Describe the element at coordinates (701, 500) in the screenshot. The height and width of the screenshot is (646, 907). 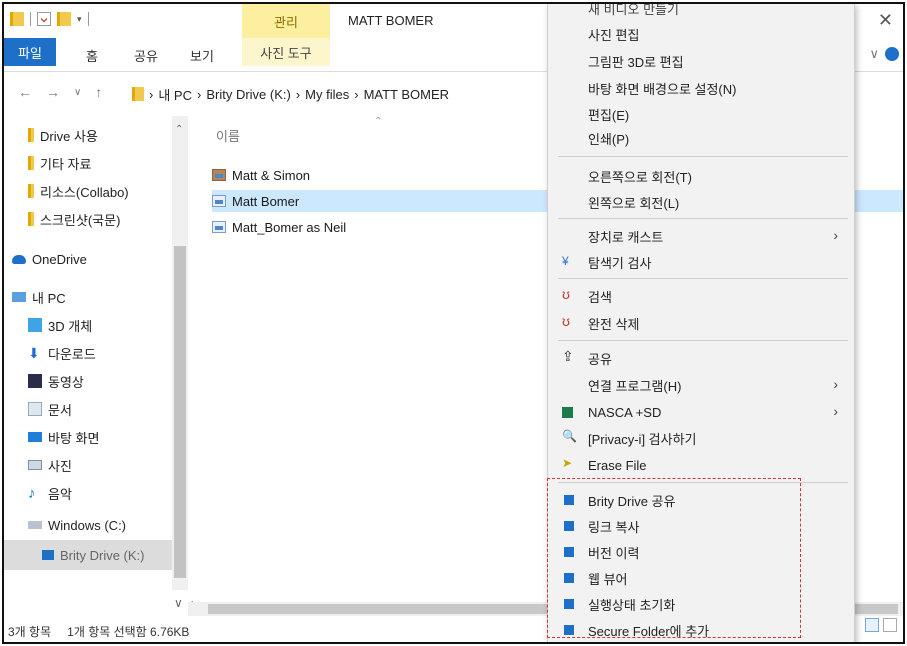
I see `menu-item-brity-share: Brity Drive 공유` at that location.